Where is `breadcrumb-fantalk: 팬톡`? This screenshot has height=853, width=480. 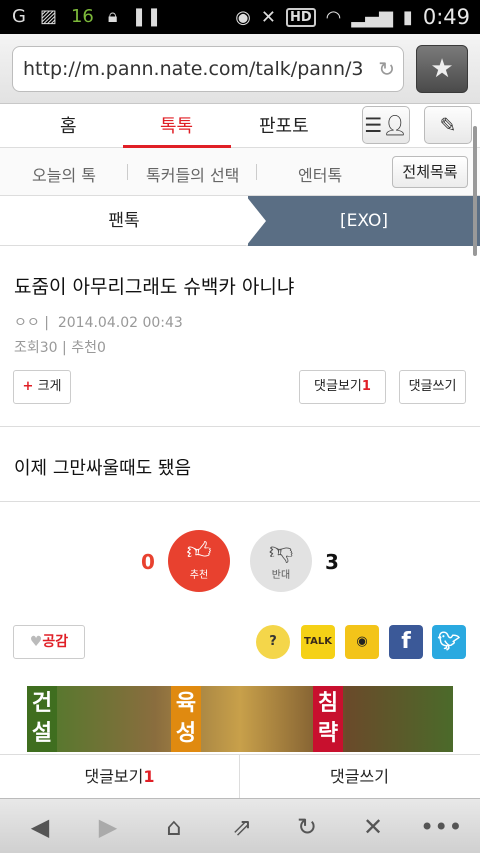 breadcrumb-fantalk: 팬톡 is located at coordinates (124, 221).